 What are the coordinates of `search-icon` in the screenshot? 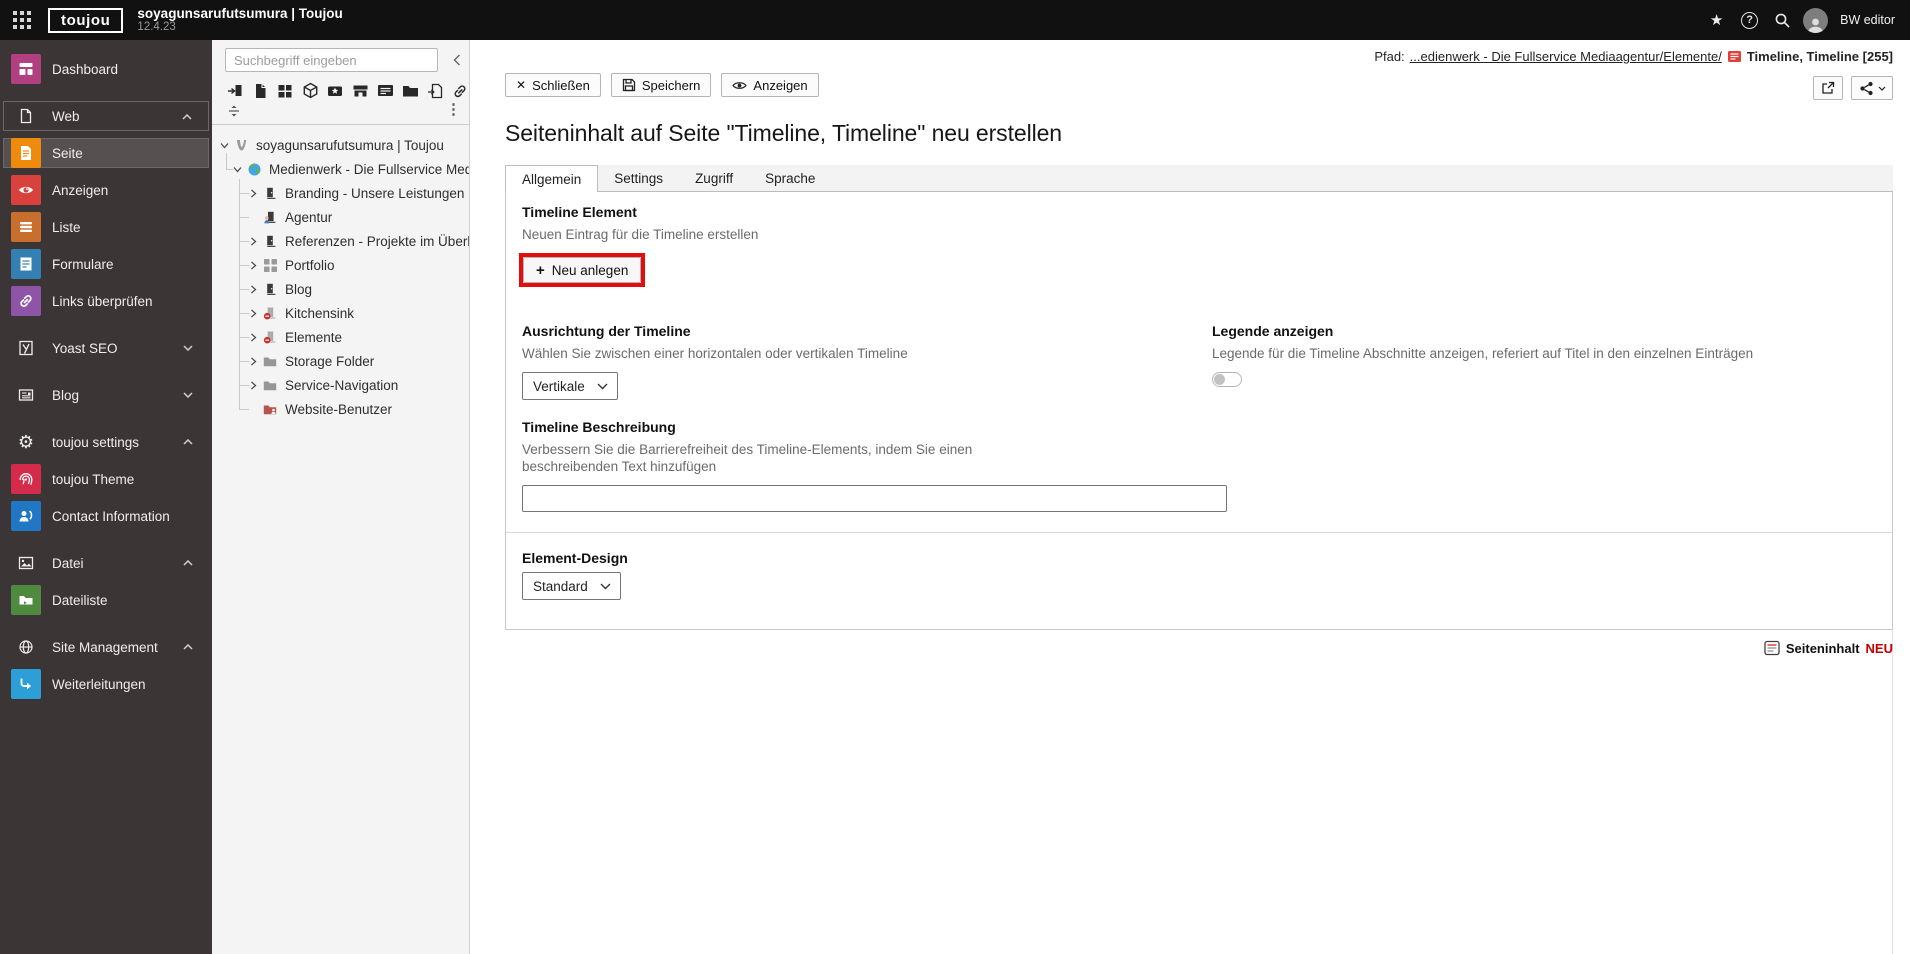 It's located at (1782, 20).